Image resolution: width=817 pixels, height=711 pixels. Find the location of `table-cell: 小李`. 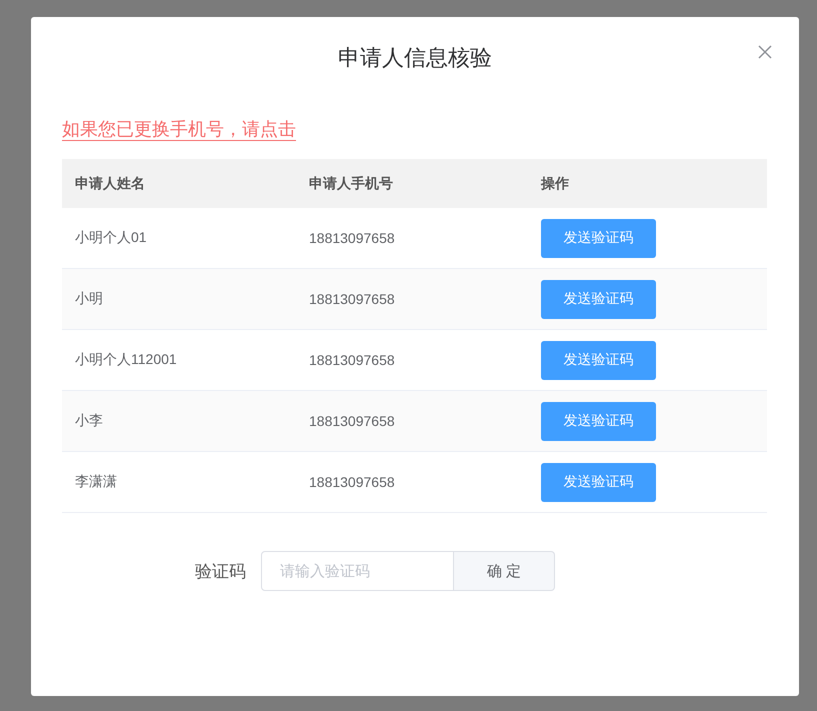

table-cell: 小李 is located at coordinates (179, 421).